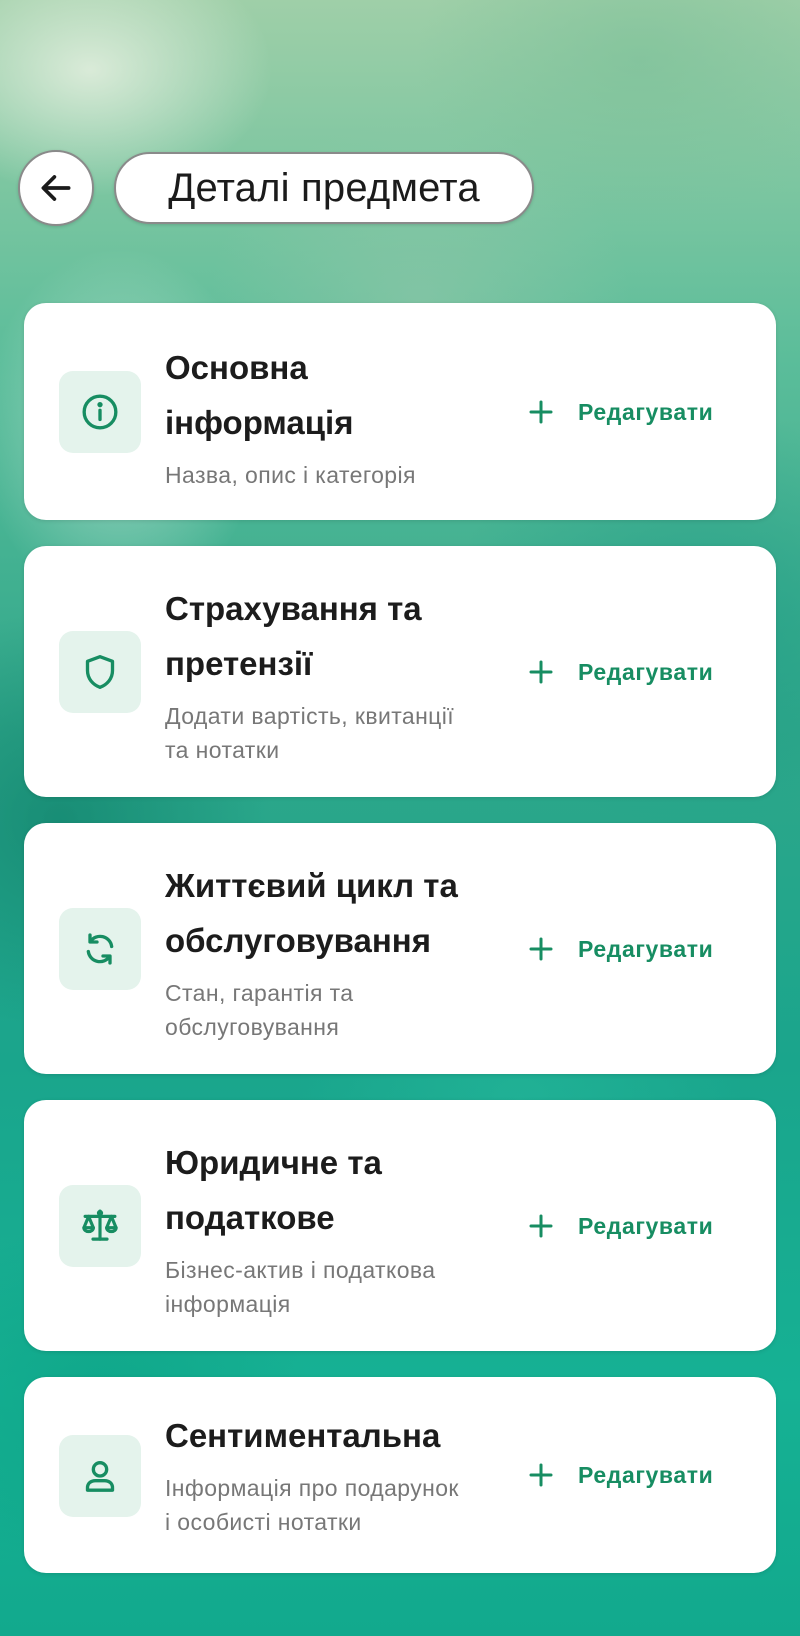 The image size is (800, 1636). What do you see at coordinates (259, 1010) in the screenshot?
I see `section-subtitle: Стан, гарантія та обслуговування` at bounding box center [259, 1010].